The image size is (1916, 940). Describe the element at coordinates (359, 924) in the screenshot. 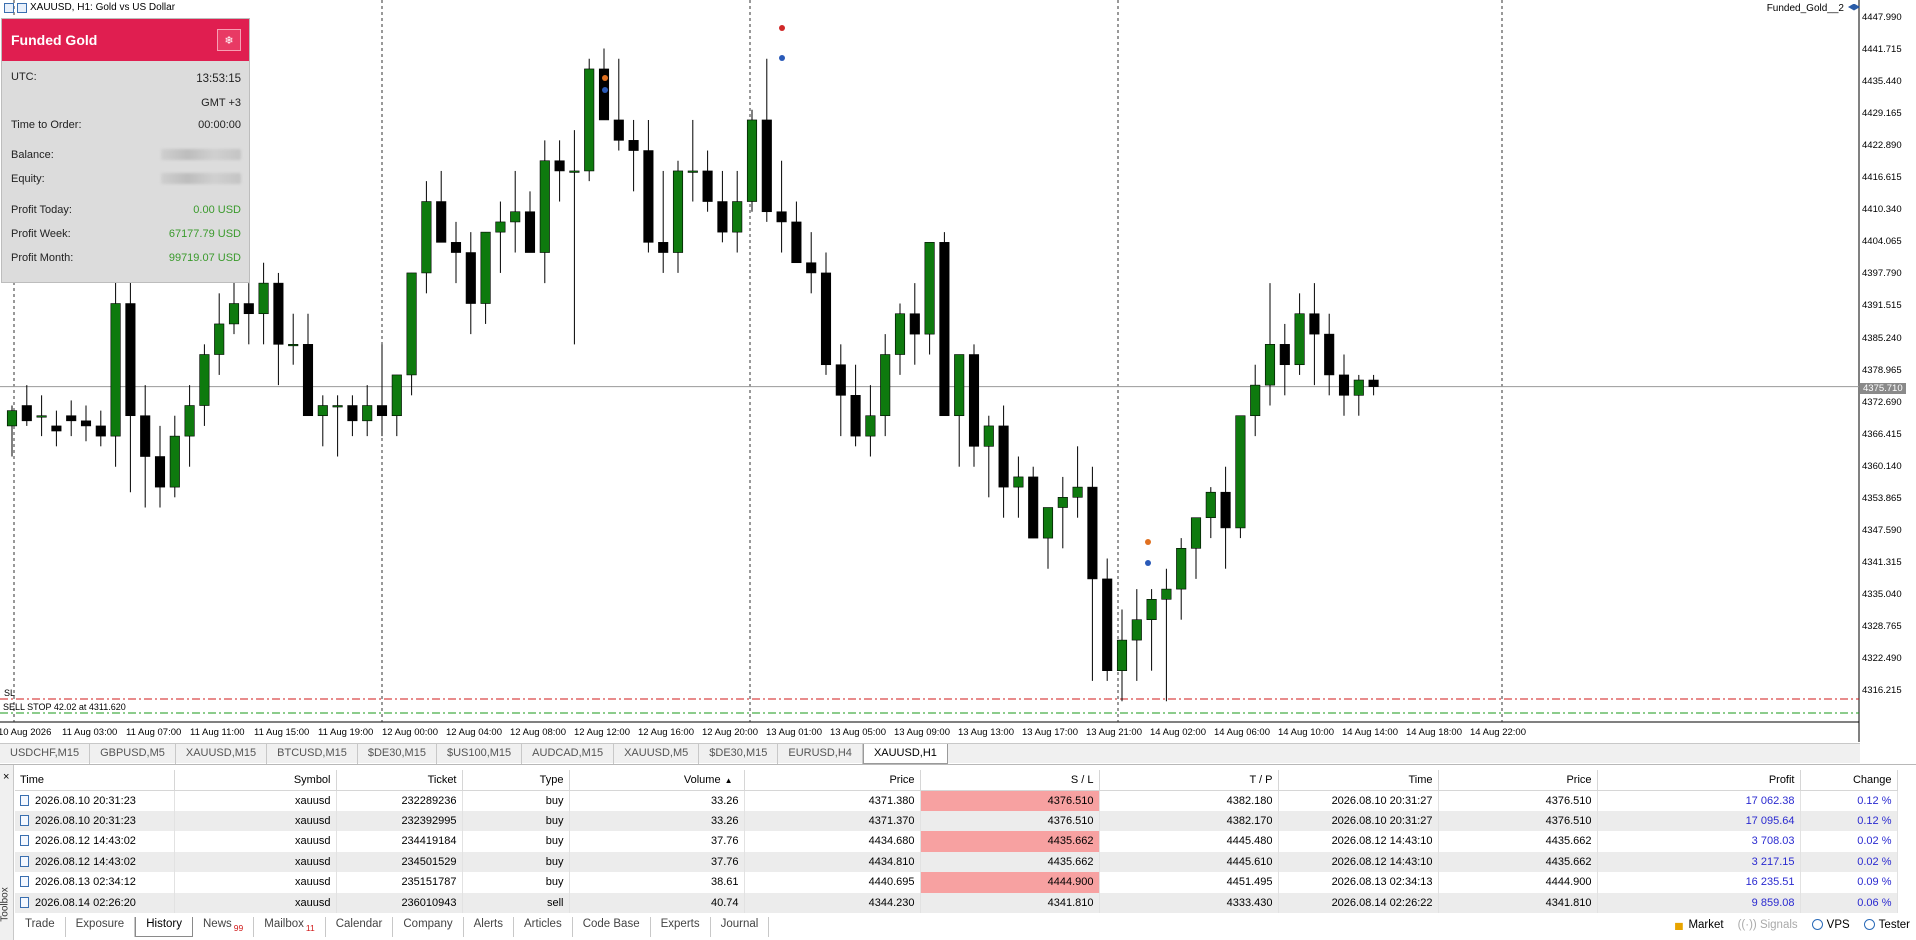

I see `tab-label: Calendar` at that location.